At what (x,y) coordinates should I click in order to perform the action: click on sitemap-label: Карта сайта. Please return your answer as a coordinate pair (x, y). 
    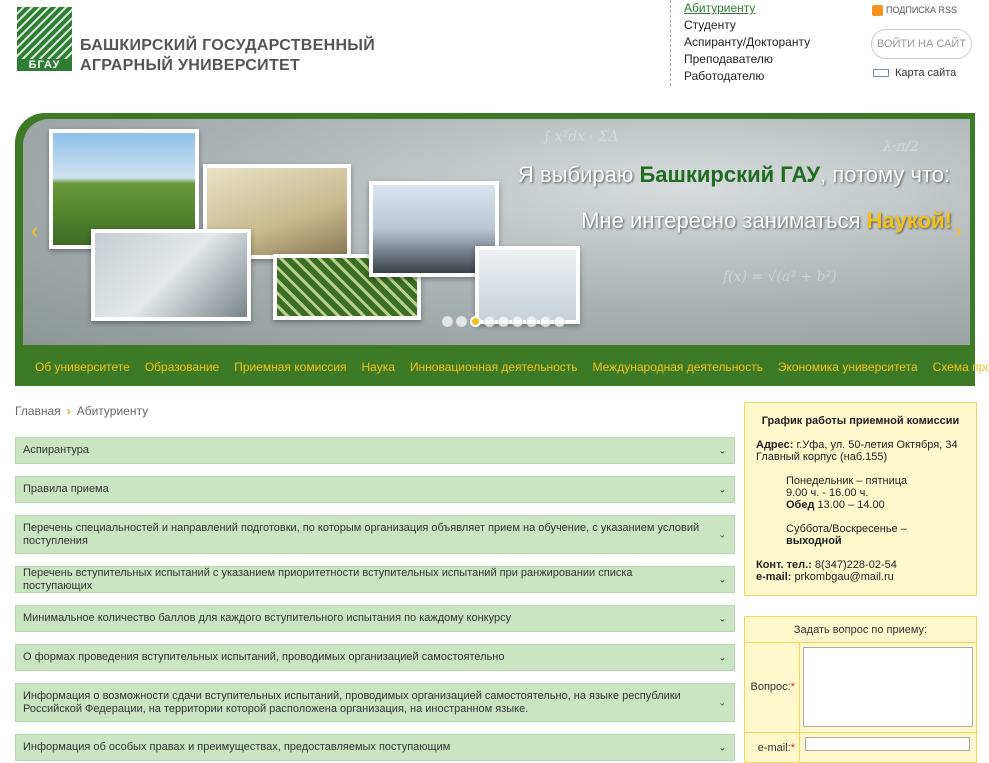
    Looking at the image, I should click on (926, 73).